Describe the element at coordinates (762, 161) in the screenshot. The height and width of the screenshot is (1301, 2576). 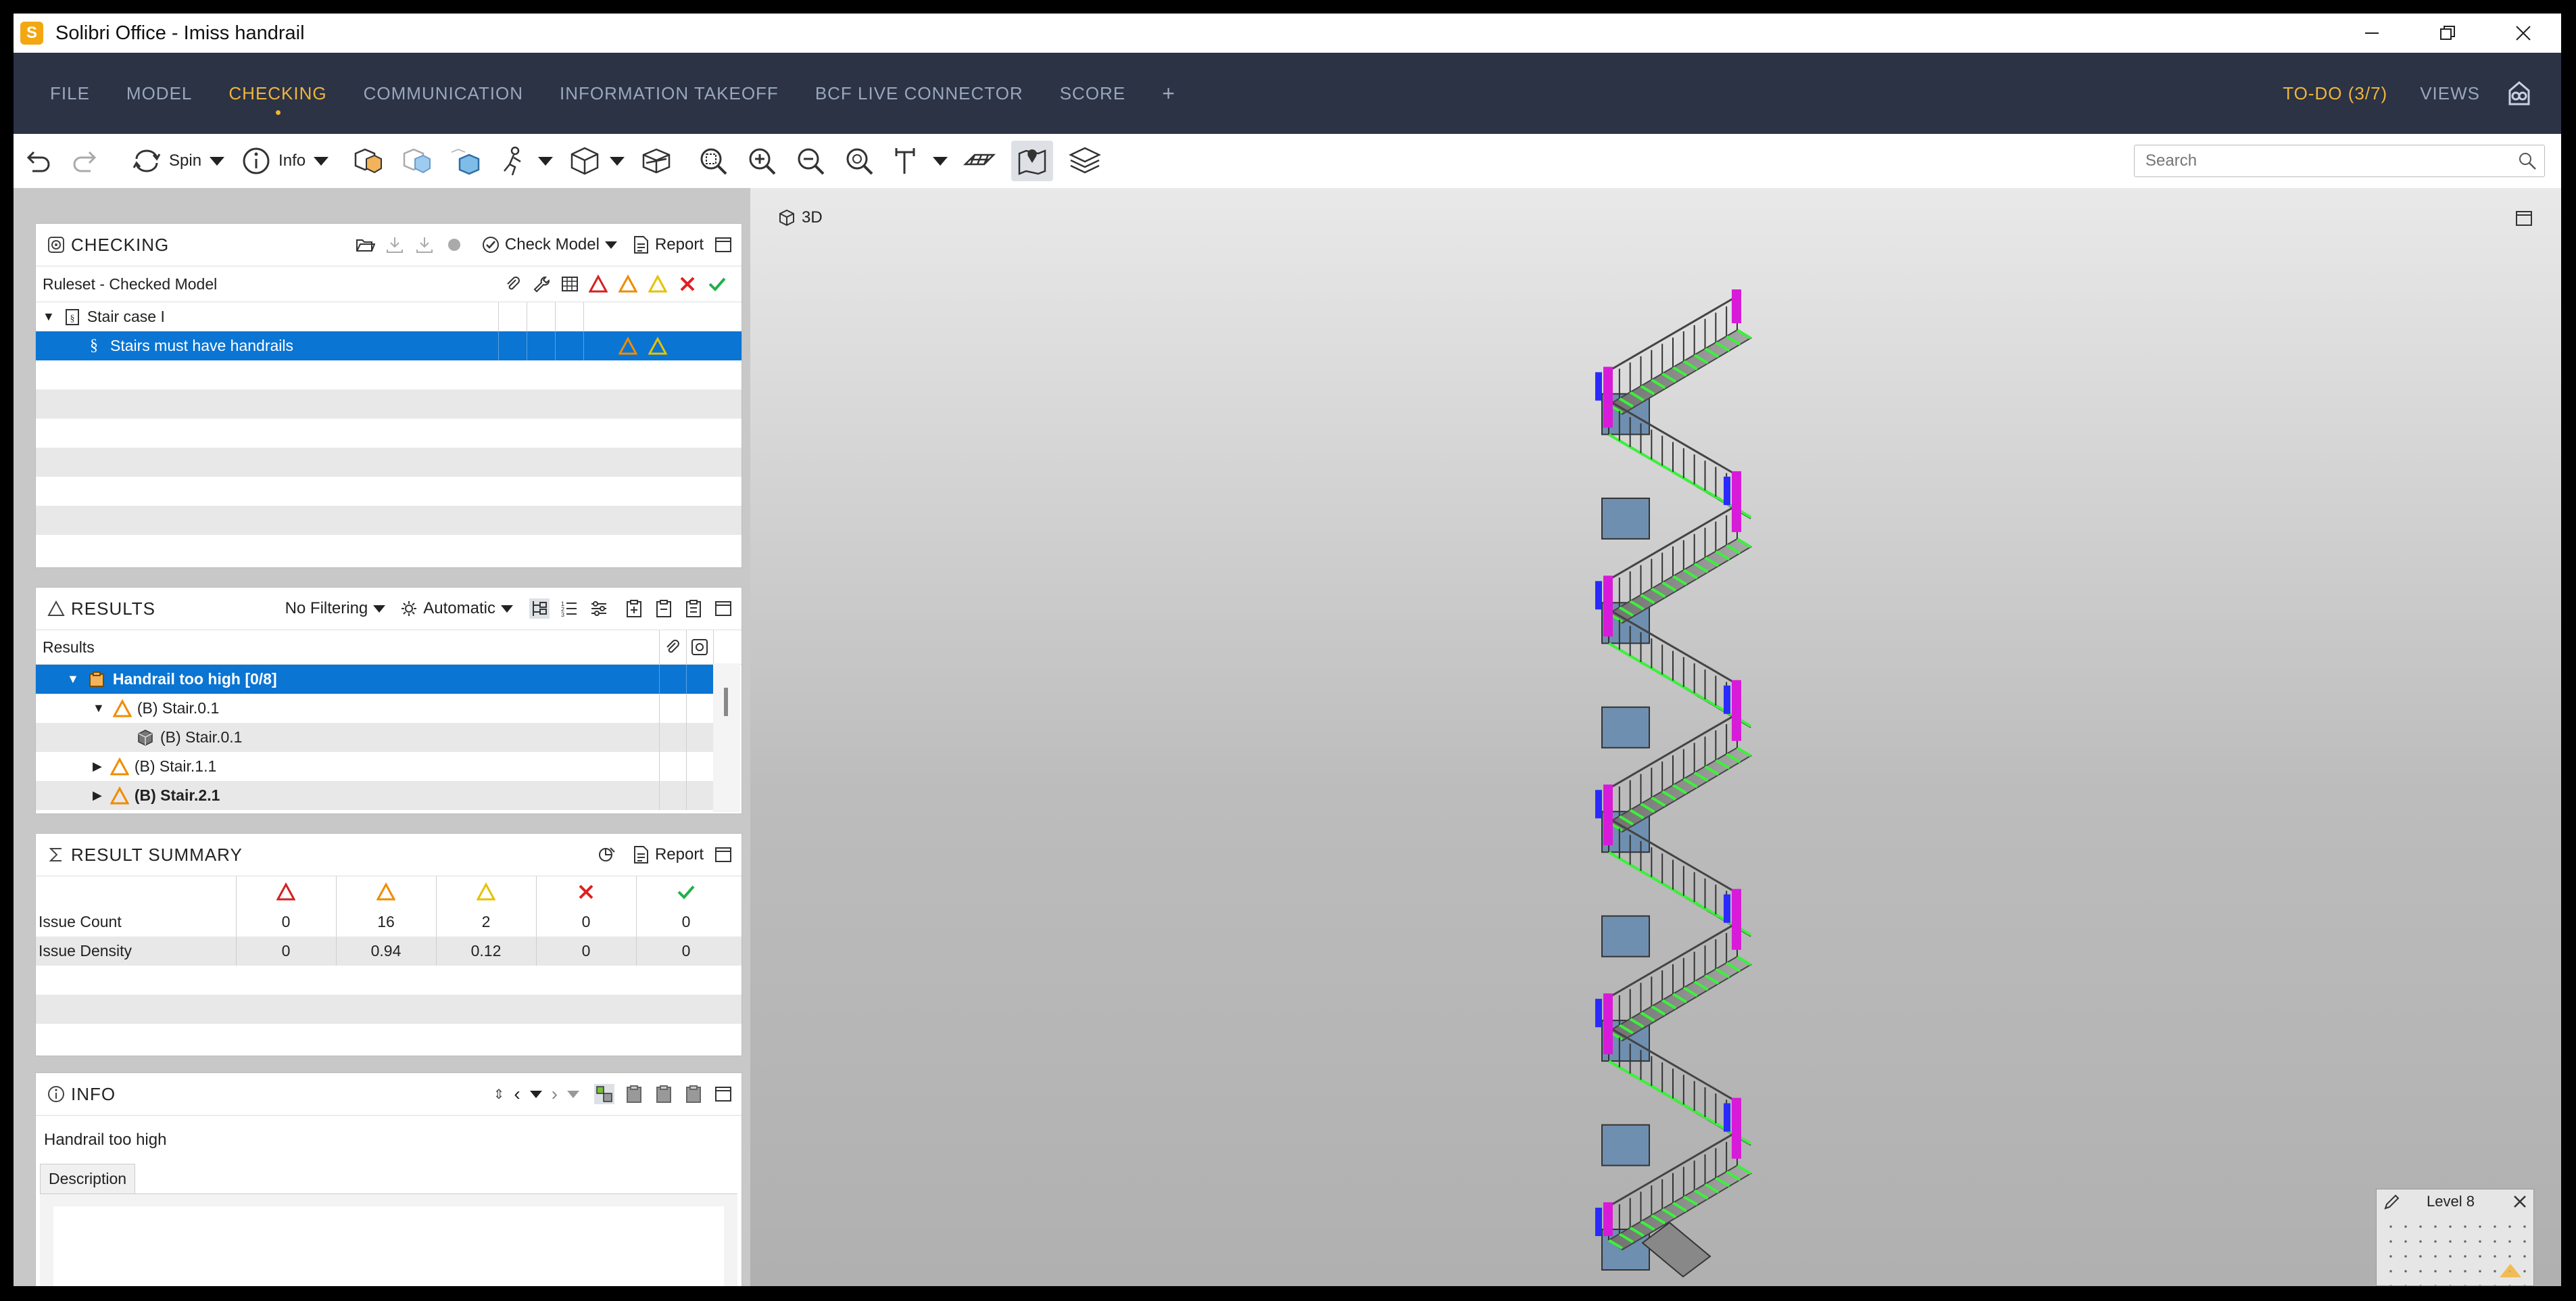
I see `zoom-in-button` at that location.